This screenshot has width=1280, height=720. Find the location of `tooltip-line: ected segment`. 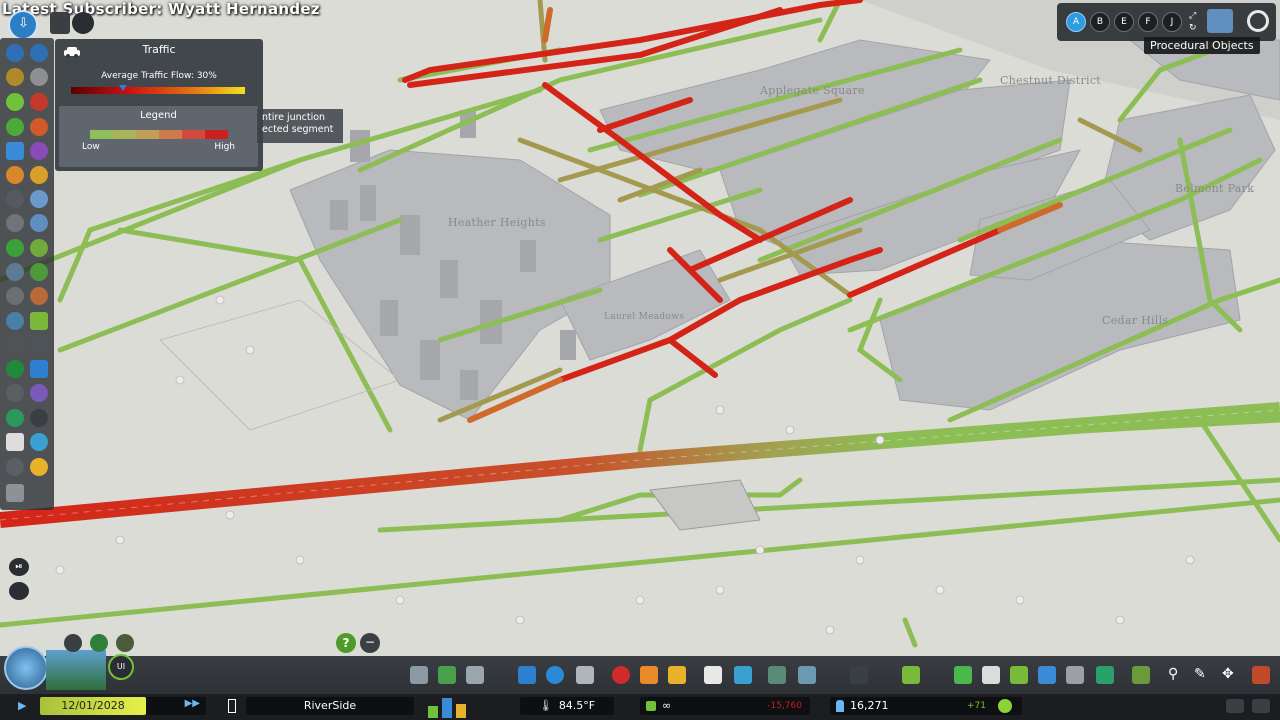

tooltip-line: ected segment is located at coordinates (298, 129).